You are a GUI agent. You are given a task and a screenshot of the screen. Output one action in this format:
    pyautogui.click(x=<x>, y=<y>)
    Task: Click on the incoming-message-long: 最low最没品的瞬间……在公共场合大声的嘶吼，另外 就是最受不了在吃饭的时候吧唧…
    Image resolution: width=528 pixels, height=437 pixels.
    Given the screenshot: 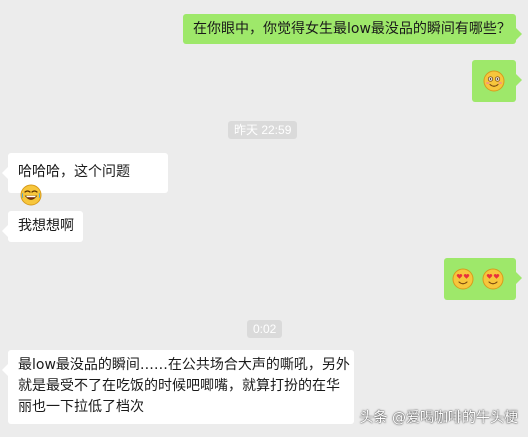 What is the action you would take?
    pyautogui.click(x=178, y=387)
    